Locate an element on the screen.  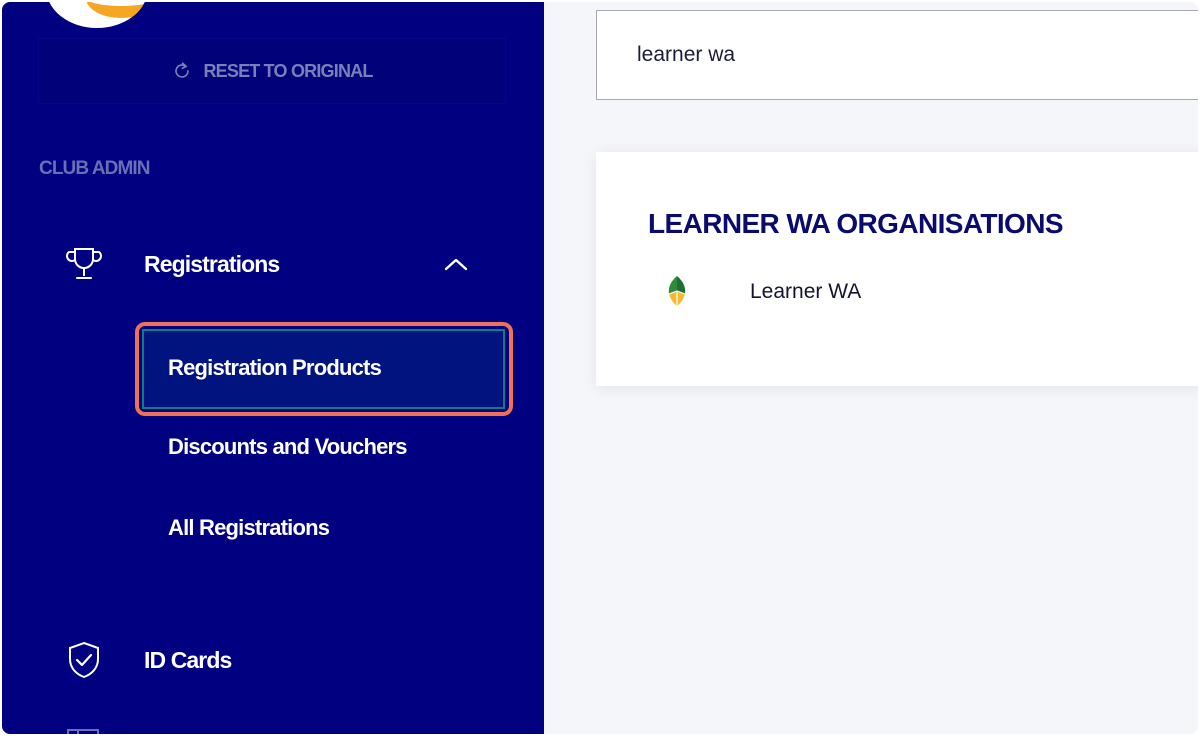
table-icon is located at coordinates (84, 731).